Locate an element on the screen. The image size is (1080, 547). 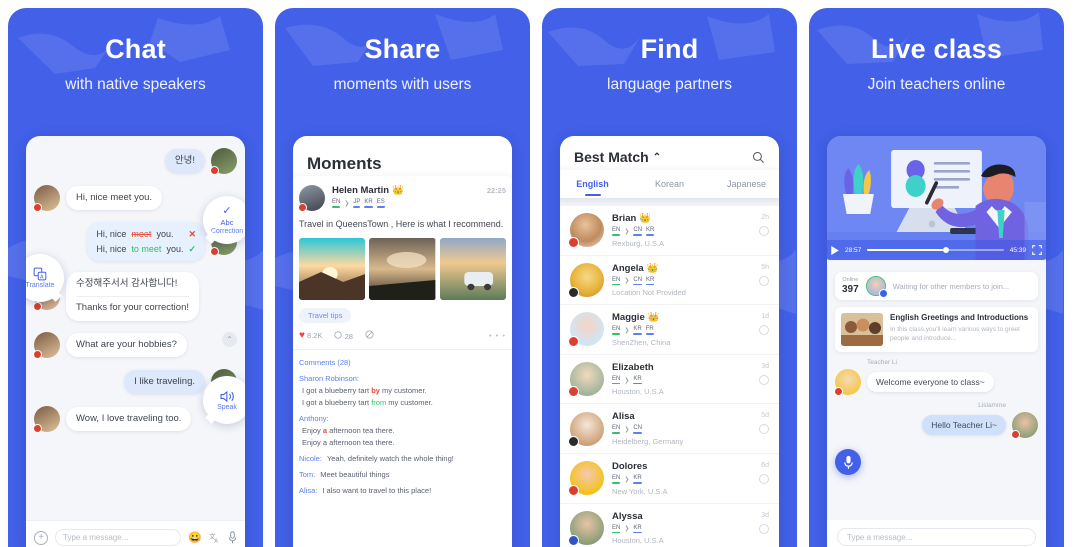
post-tag: Travel tips is located at coordinates (325, 316).